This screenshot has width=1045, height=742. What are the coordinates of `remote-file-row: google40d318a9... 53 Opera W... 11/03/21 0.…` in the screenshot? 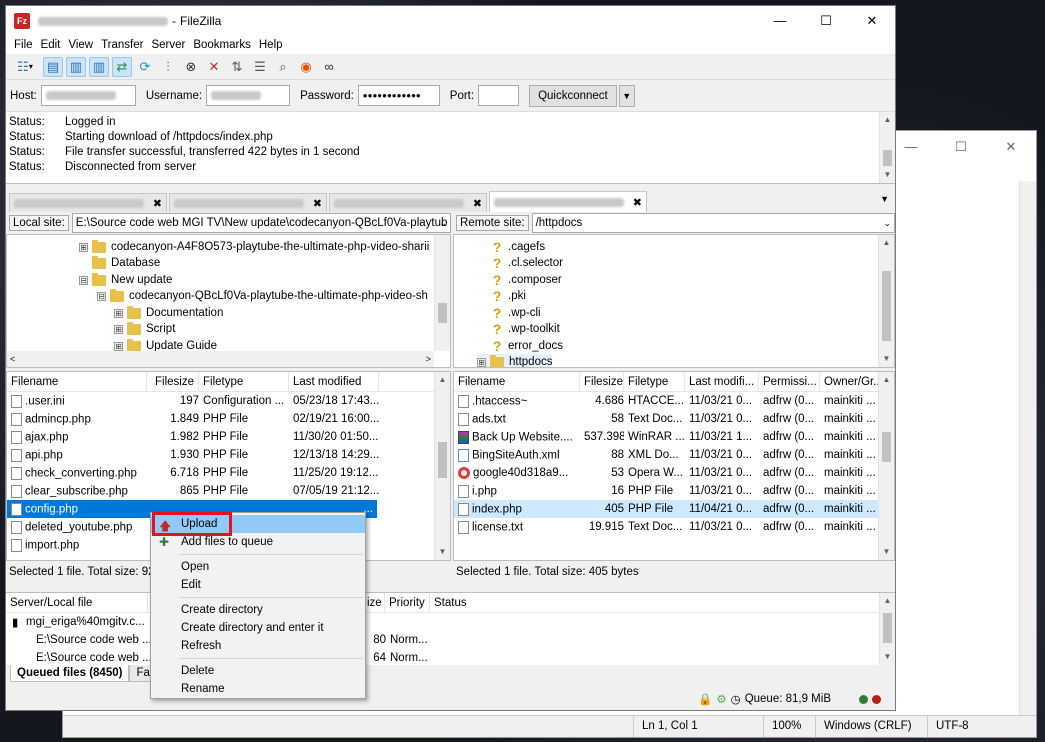 It's located at (674, 473).